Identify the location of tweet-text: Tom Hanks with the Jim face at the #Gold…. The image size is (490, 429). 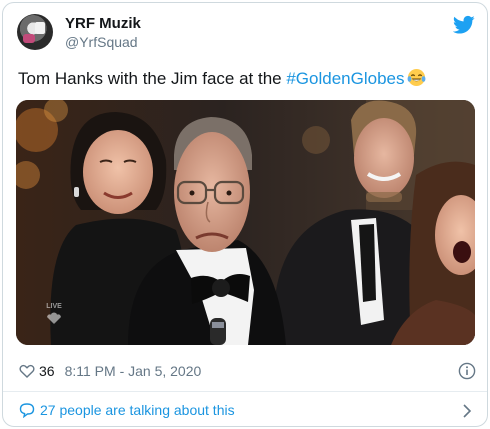
(222, 79).